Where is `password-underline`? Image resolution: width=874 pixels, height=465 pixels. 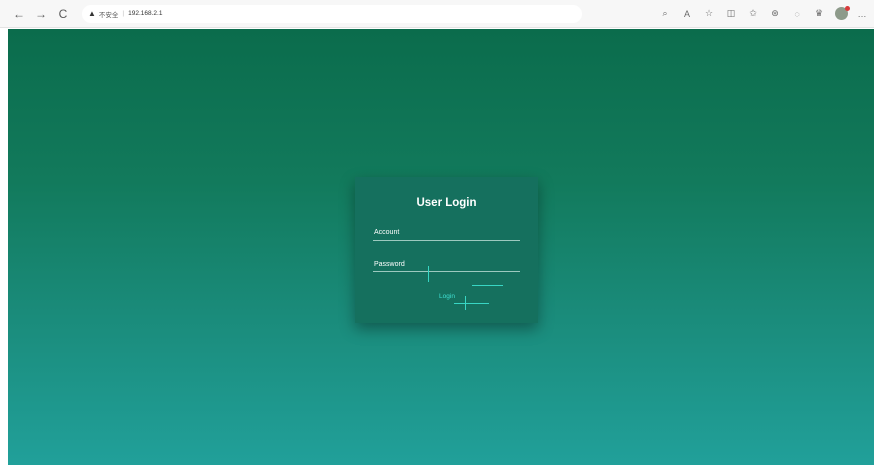 password-underline is located at coordinates (446, 271).